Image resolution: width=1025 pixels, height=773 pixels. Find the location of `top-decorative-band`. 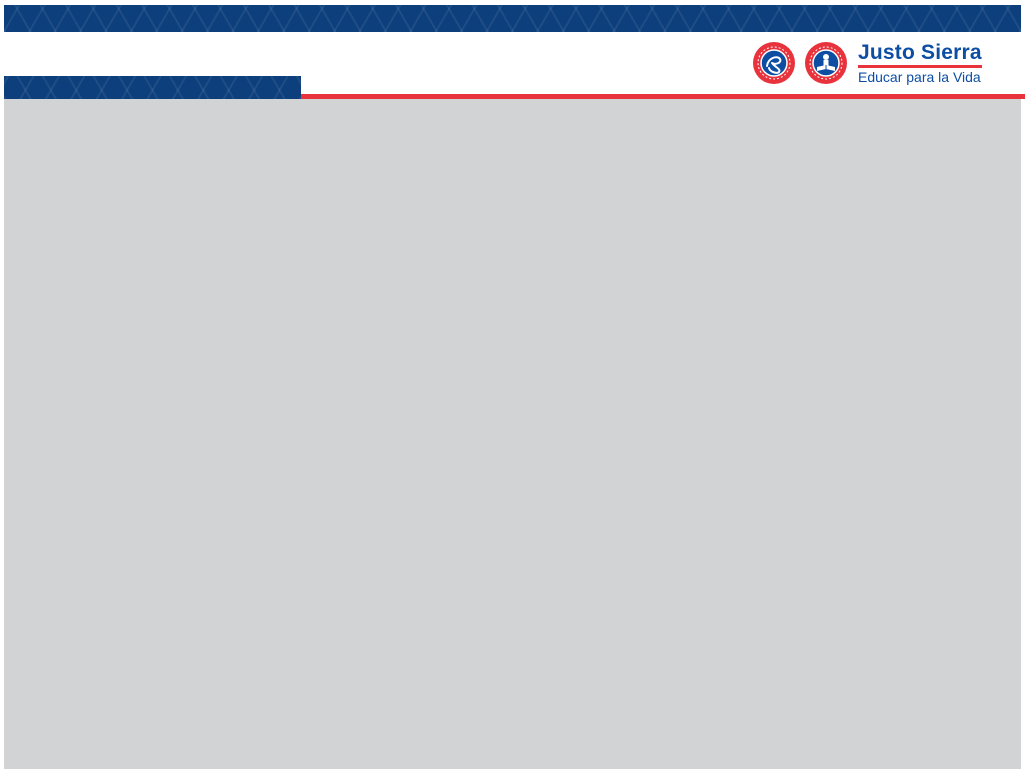

top-decorative-band is located at coordinates (512, 18).